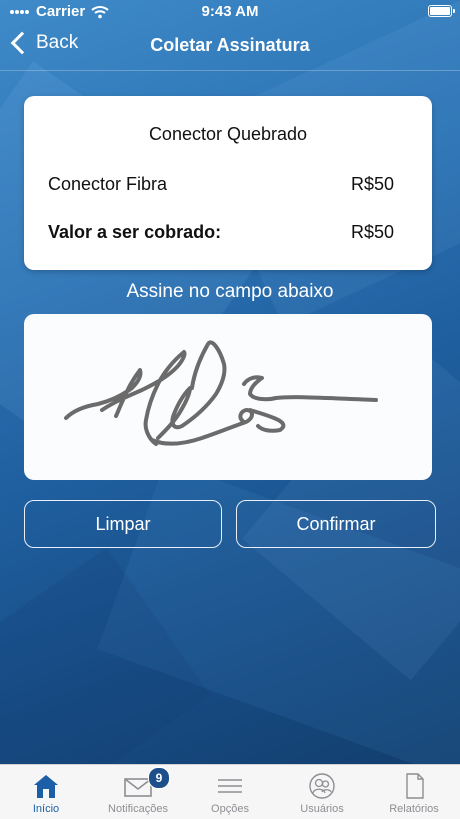  Describe the element at coordinates (159, 778) in the screenshot. I see `notification-badge: 9` at that location.